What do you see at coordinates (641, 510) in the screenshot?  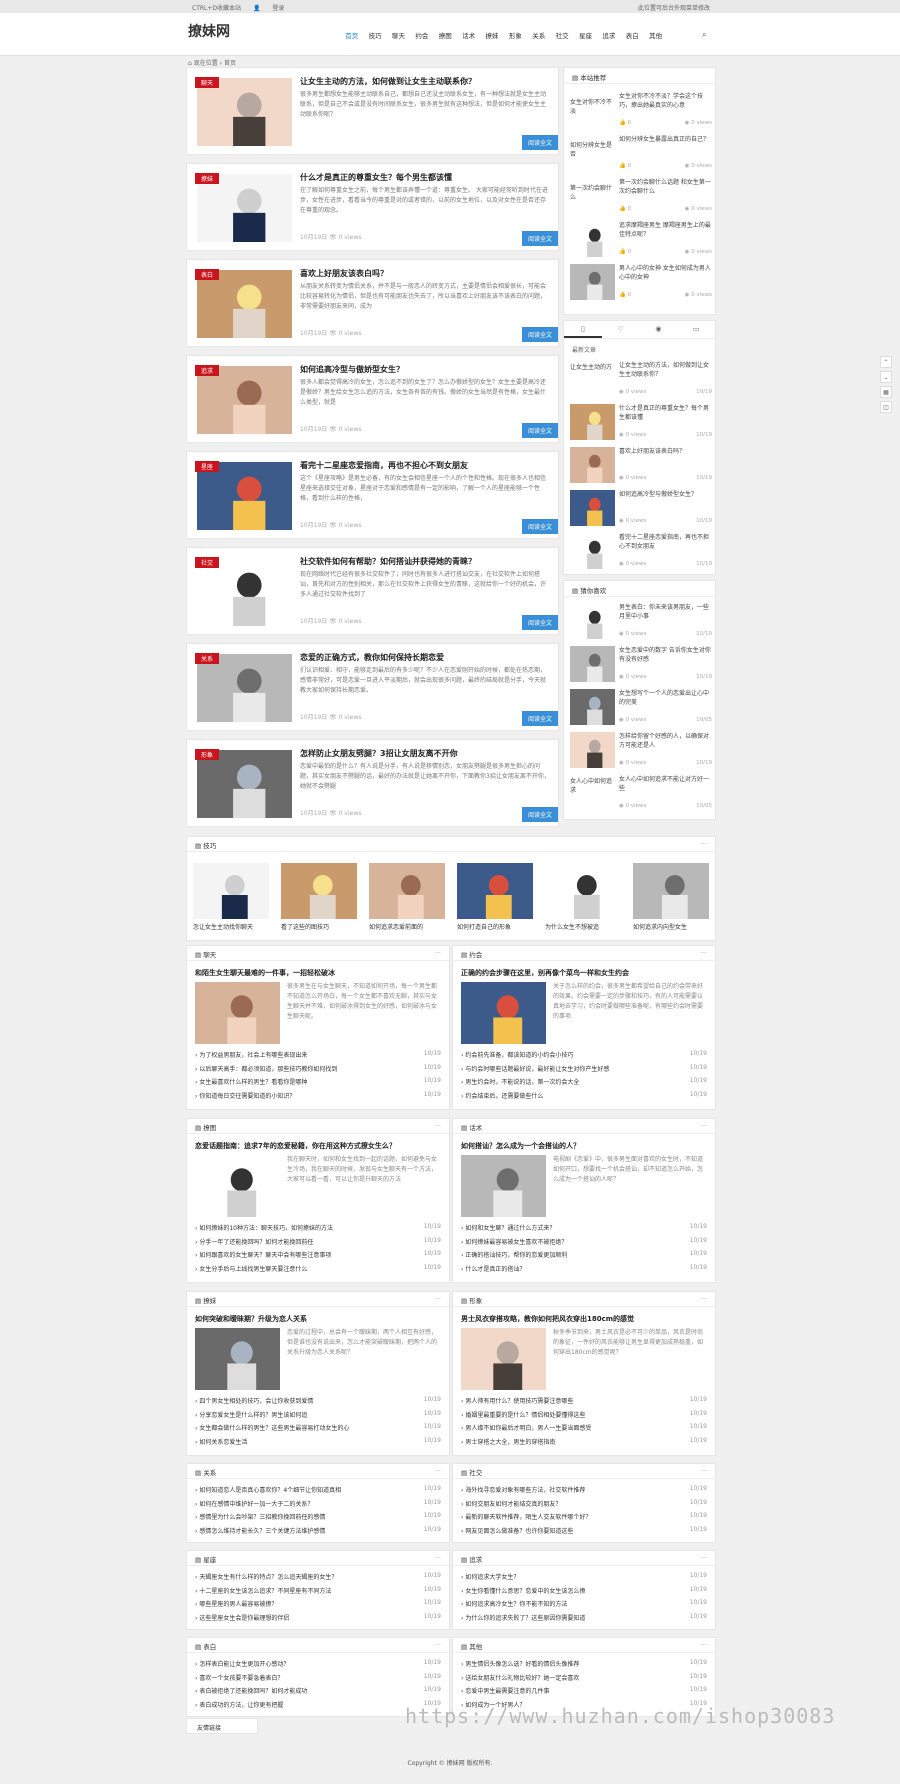 I see `latest-item: 如何追高冷型与傲娇型女生？ ◉ 0 views 10/19` at bounding box center [641, 510].